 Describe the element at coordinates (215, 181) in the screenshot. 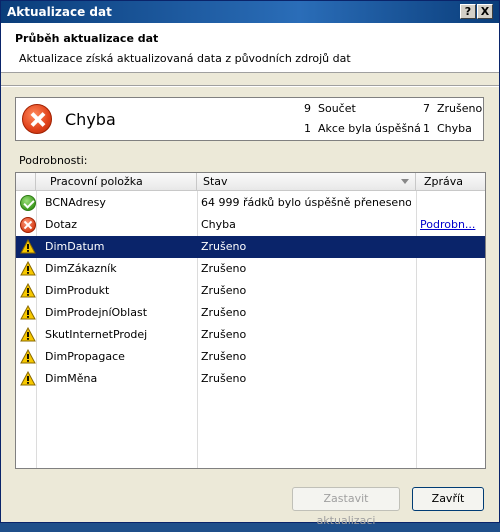

I see `column-header-status-label: Stav` at that location.